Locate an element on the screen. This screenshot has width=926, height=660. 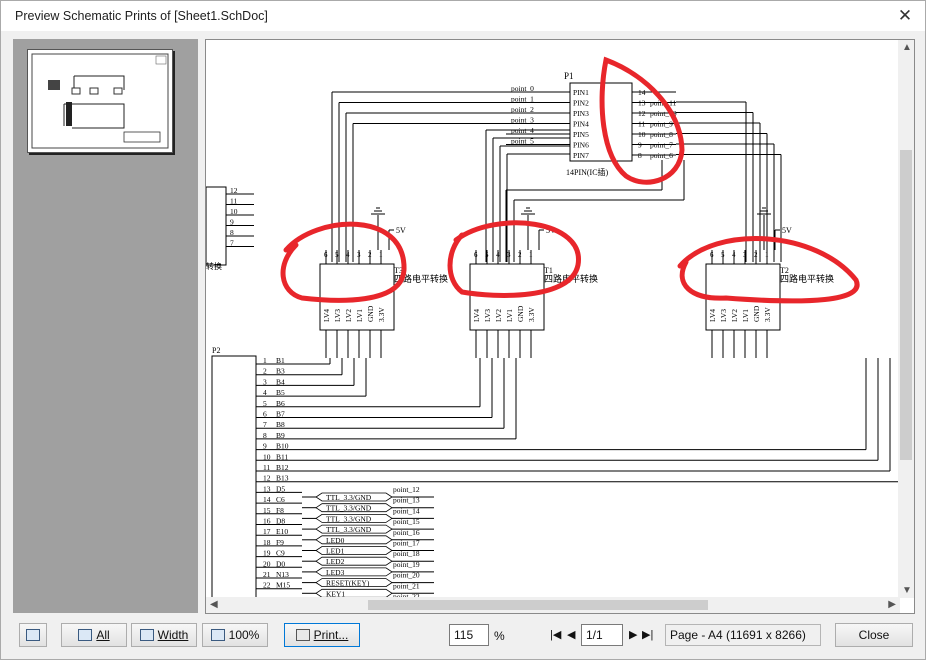
converter-chip-label: 四路电平转换 is located at coordinates (807, 278).